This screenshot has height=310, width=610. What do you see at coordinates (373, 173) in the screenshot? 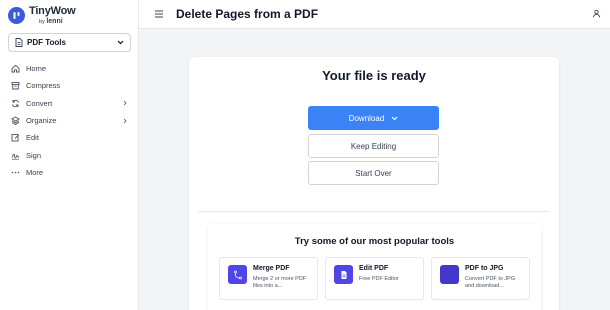
I see `start-over-button: Start Over` at bounding box center [373, 173].